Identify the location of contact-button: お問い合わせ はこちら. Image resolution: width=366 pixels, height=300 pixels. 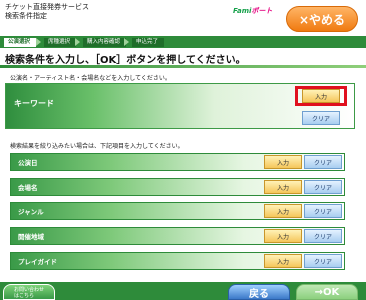
(29, 292).